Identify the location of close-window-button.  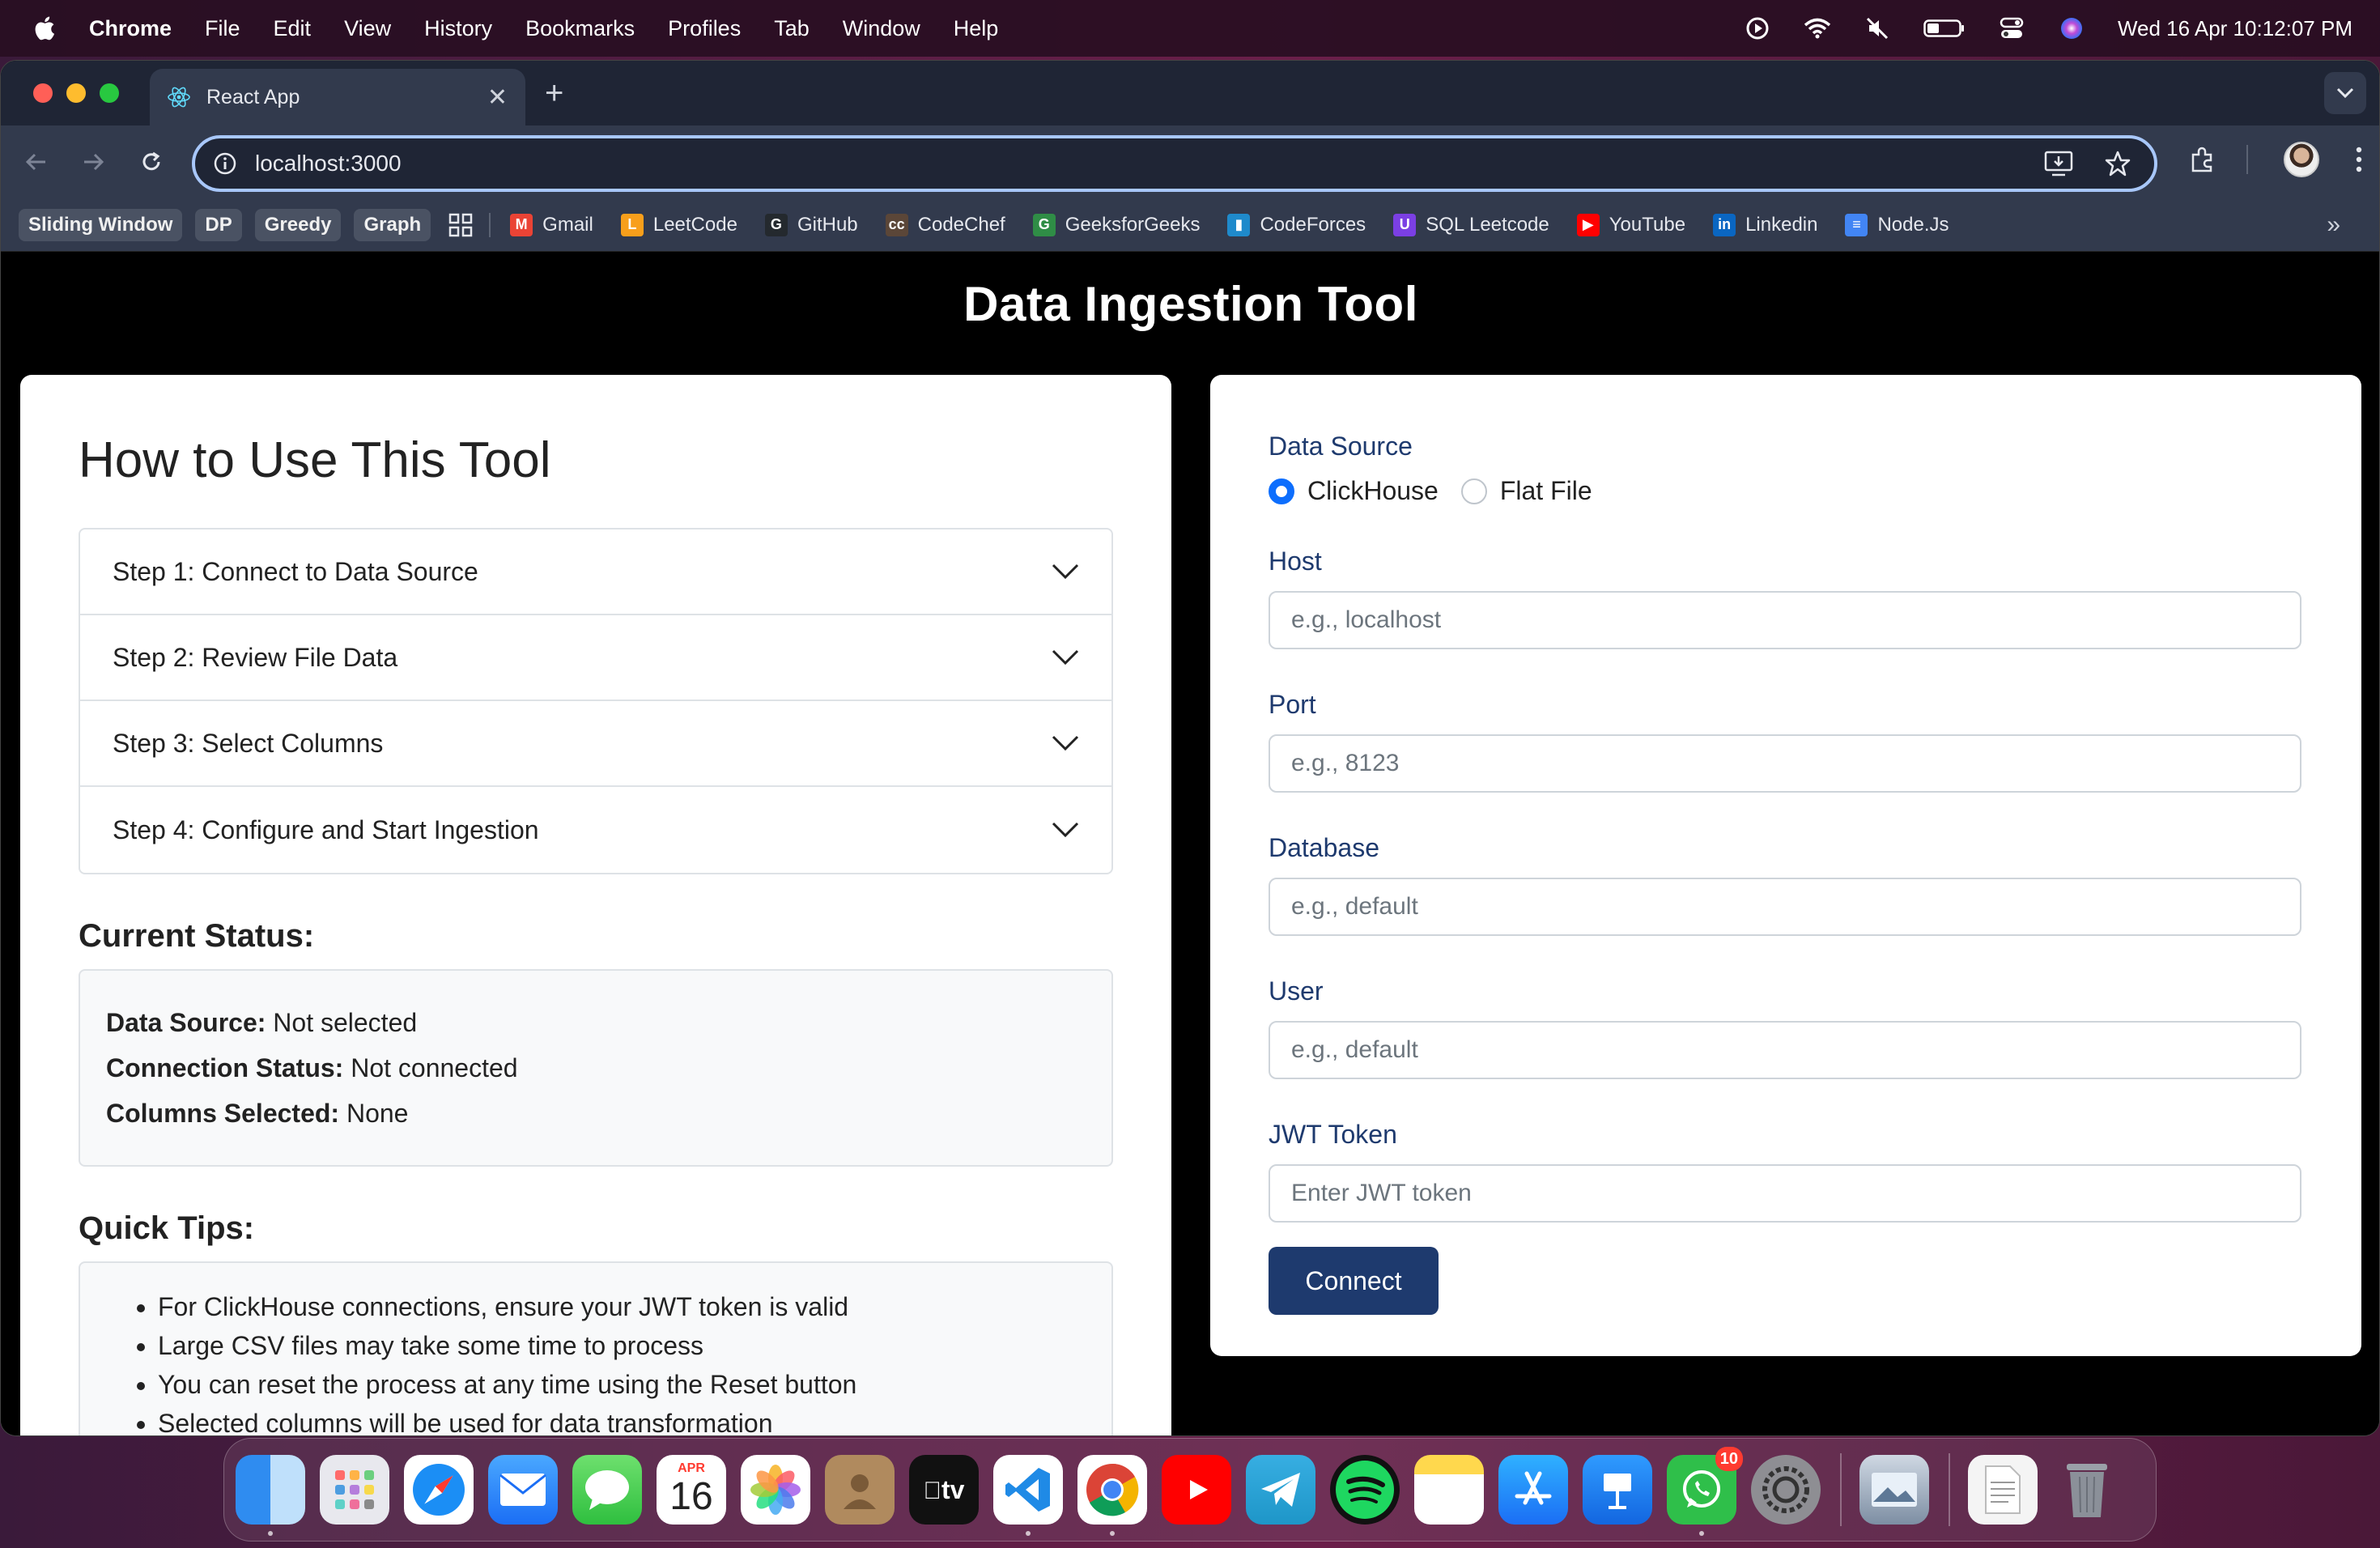
(43, 93).